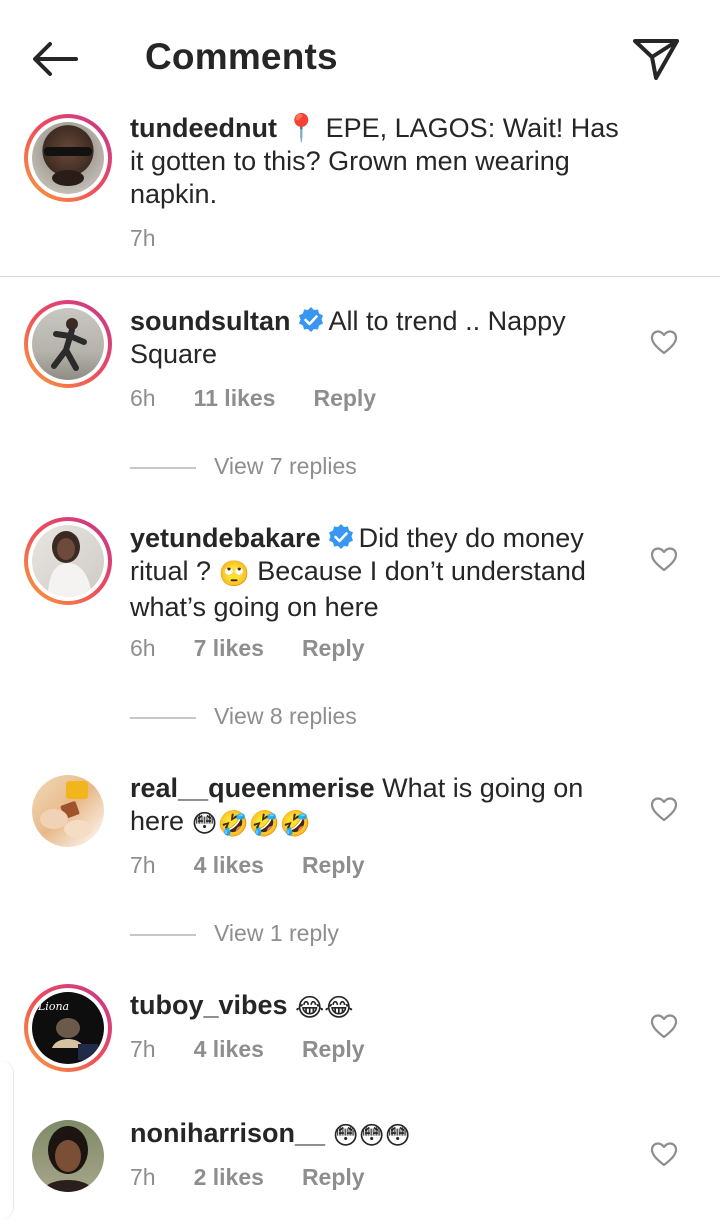 The image size is (720, 1227). What do you see at coordinates (225, 538) in the screenshot?
I see `comment-username: yetundebakare` at bounding box center [225, 538].